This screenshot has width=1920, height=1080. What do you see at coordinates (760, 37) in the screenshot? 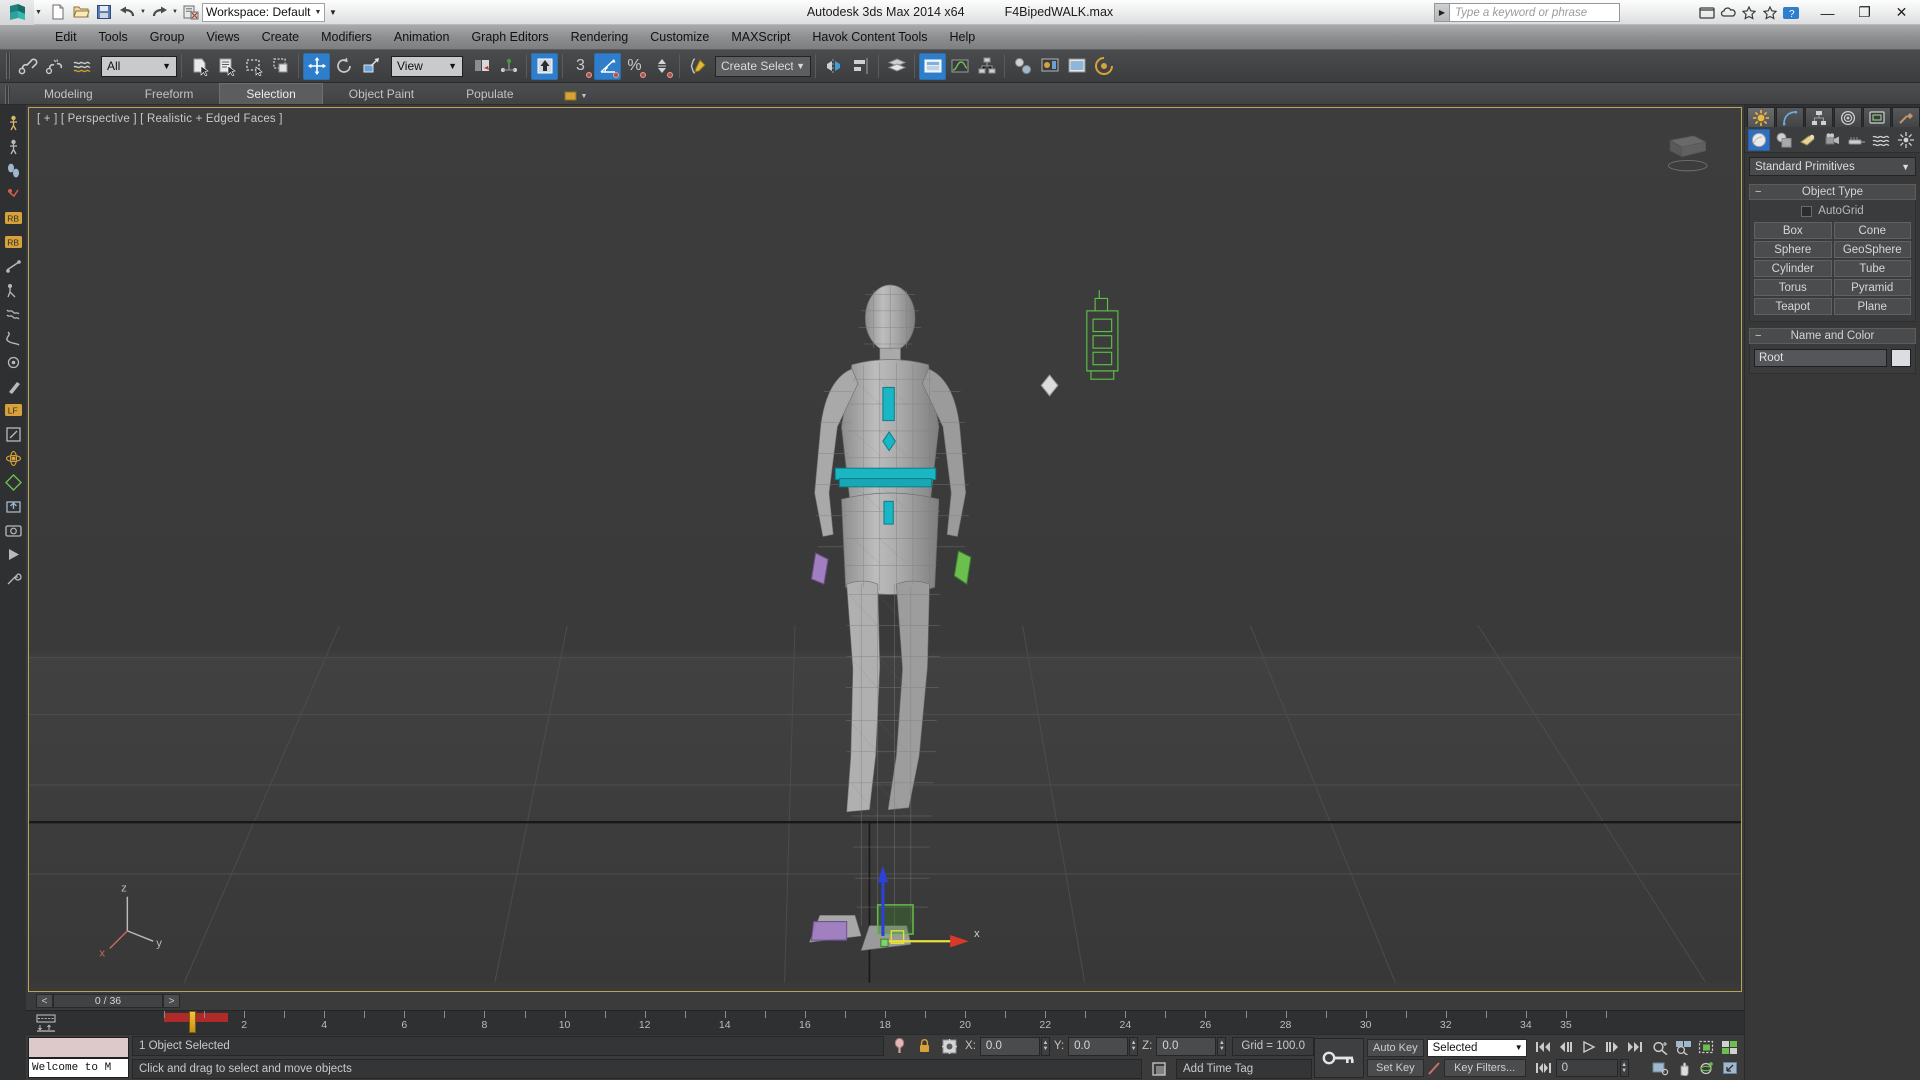
I see `menu-item-maxscript: MAXScript` at bounding box center [760, 37].